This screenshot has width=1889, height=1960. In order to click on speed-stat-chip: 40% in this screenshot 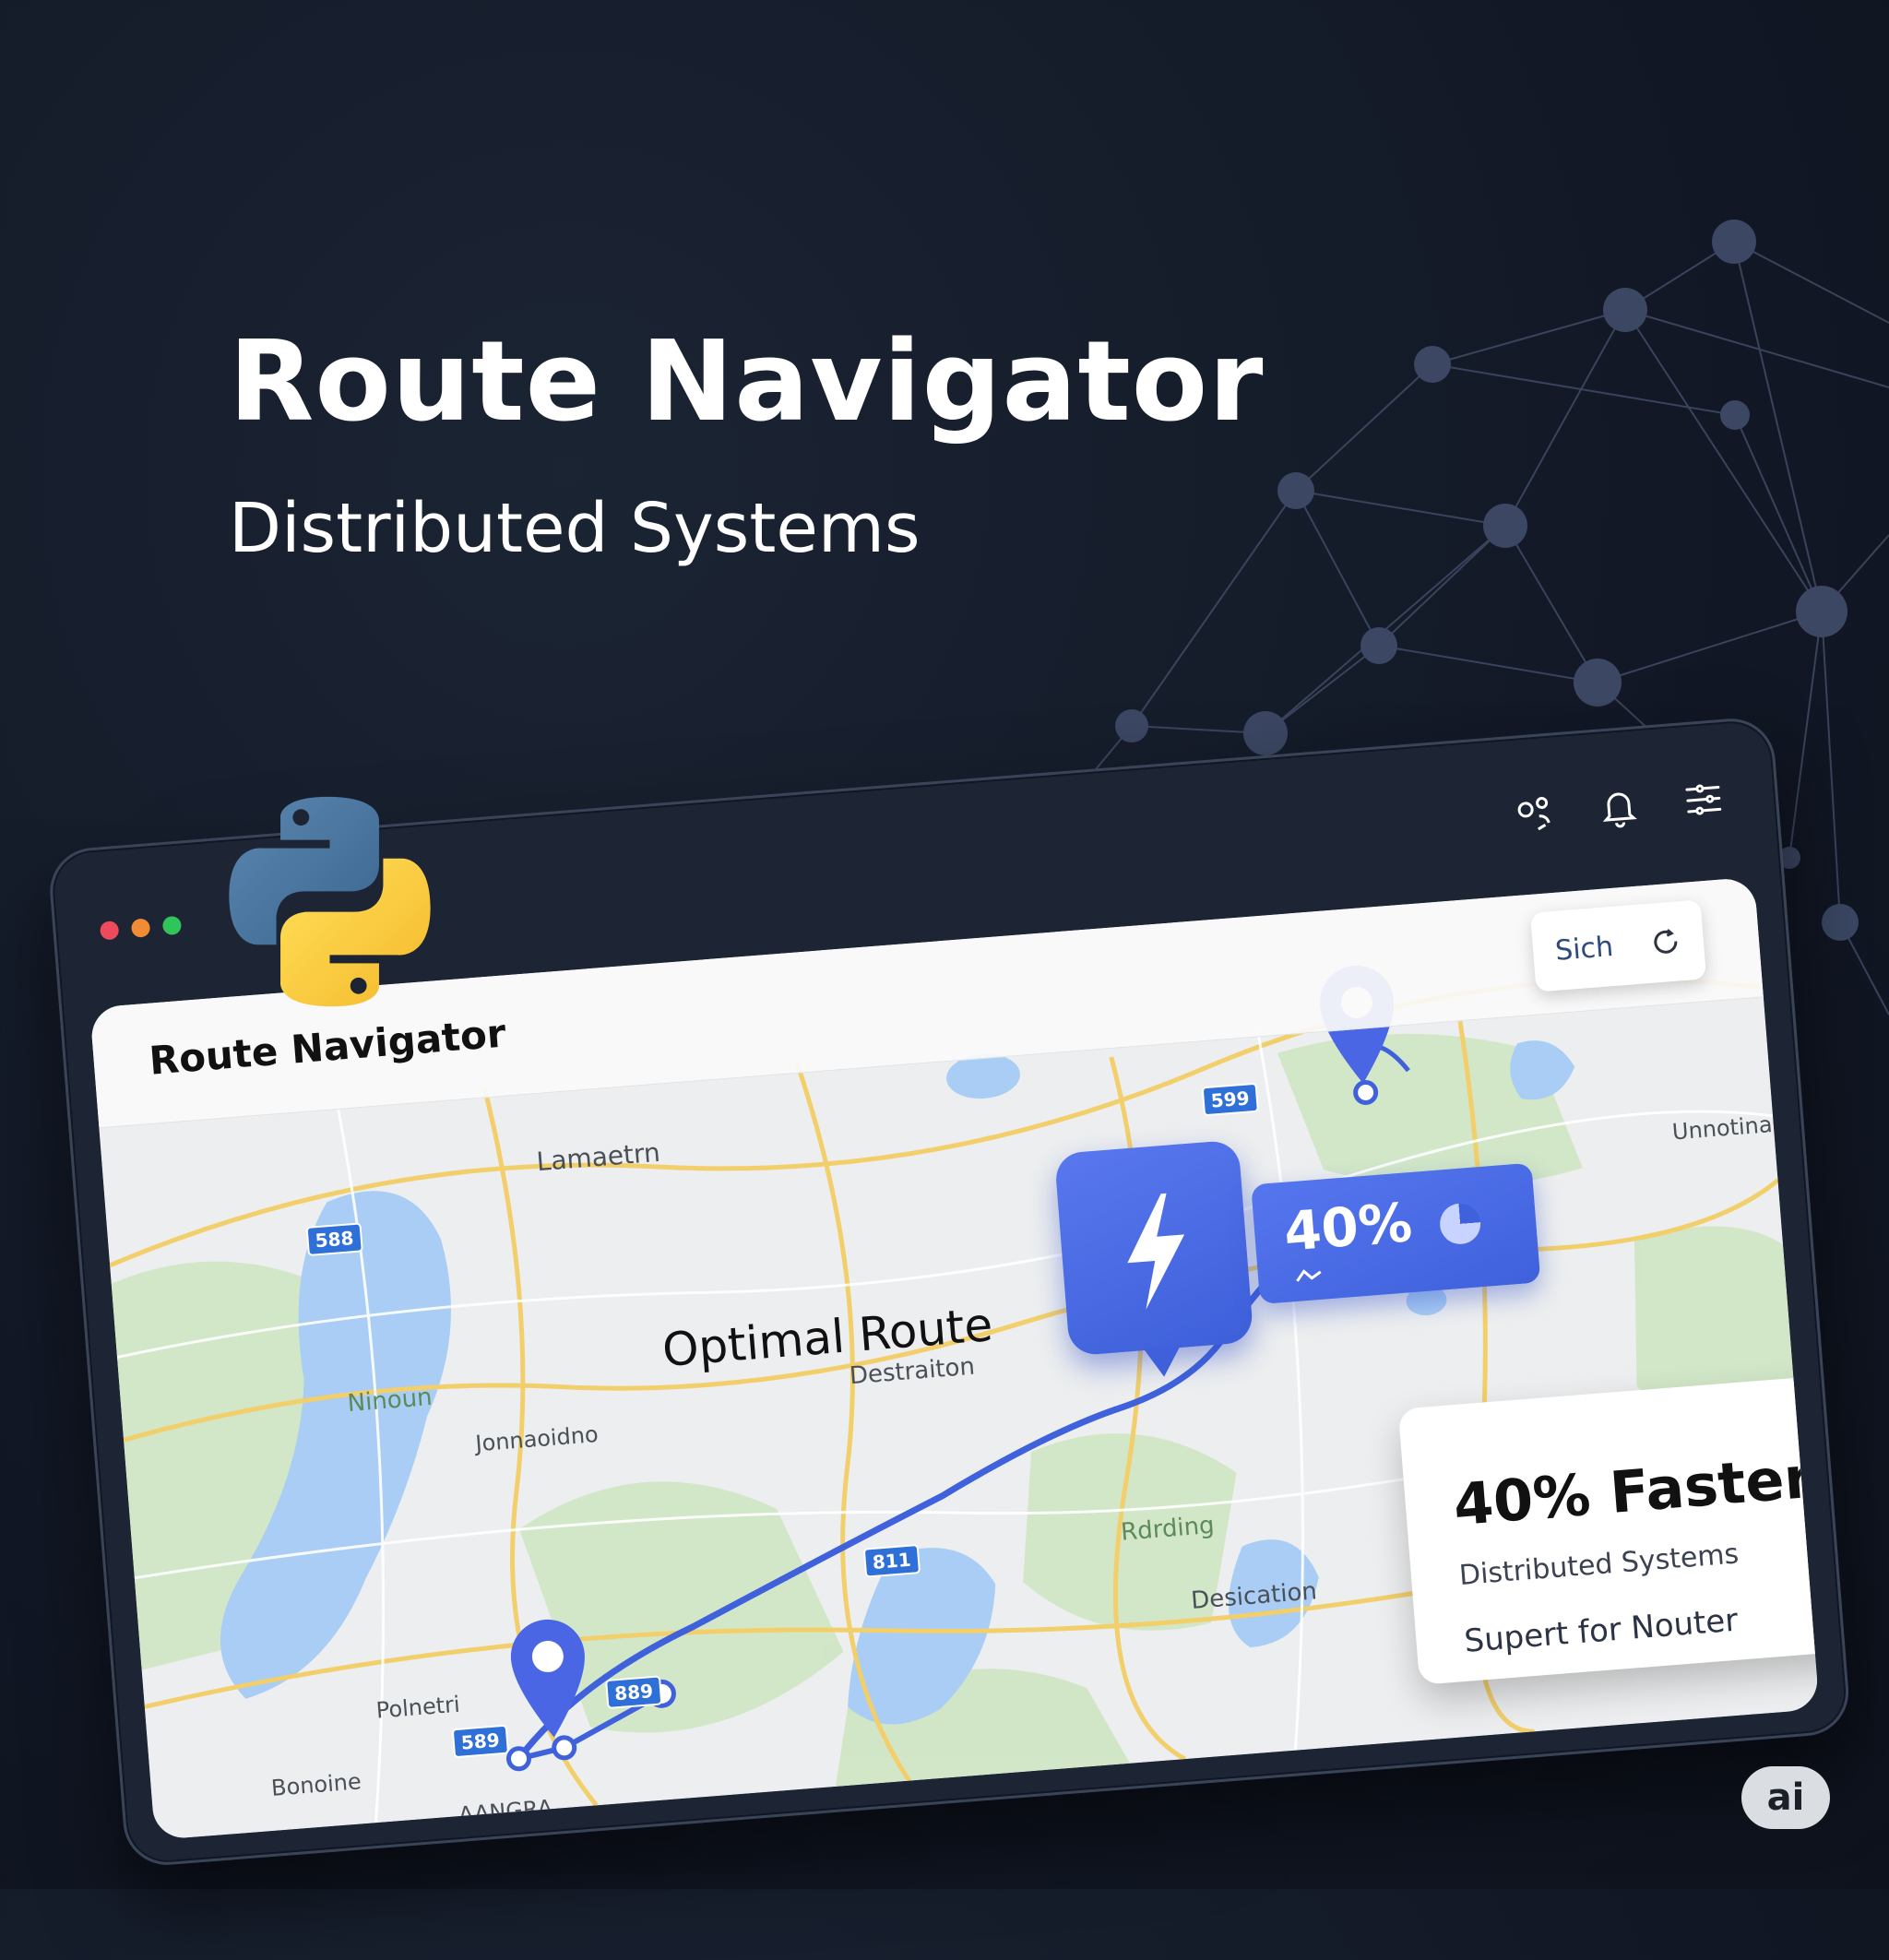, I will do `click(1395, 1234)`.